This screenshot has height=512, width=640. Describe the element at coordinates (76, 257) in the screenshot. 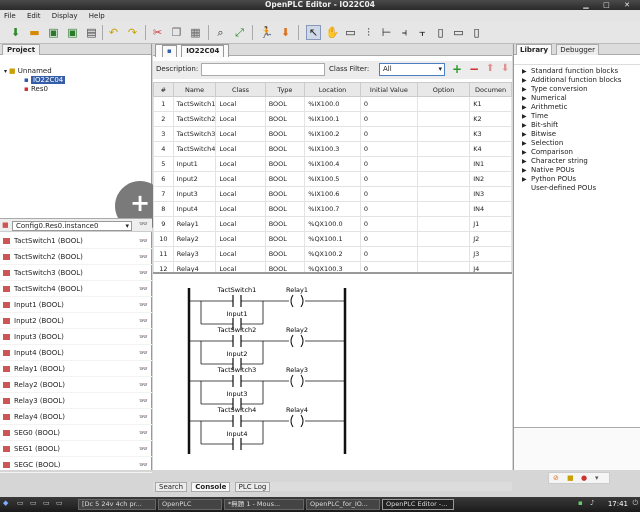

I see `list-item: TactSwitch2 (BOOL) 👓` at that location.